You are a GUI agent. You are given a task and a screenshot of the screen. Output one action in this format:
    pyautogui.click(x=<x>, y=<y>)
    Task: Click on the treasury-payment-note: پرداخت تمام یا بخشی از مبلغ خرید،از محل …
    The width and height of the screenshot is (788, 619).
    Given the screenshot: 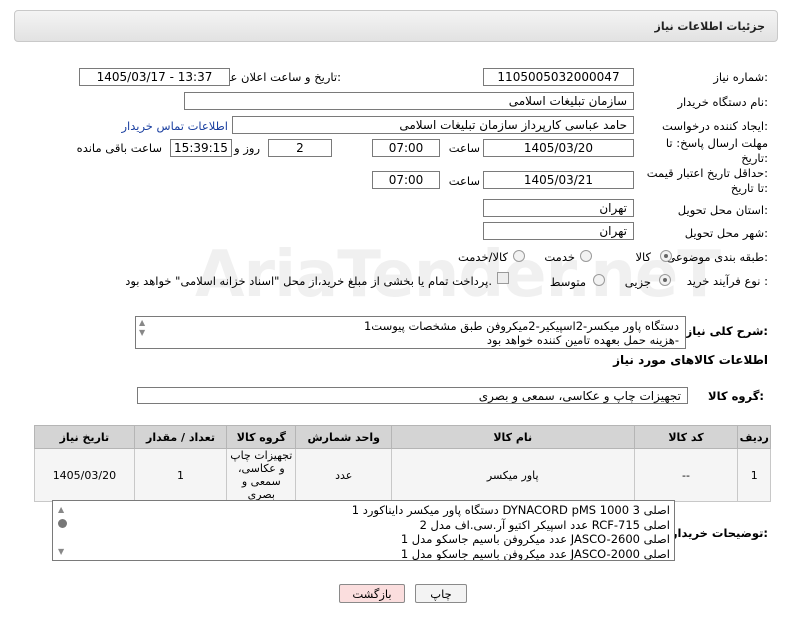 What is the action you would take?
    pyautogui.click(x=308, y=281)
    